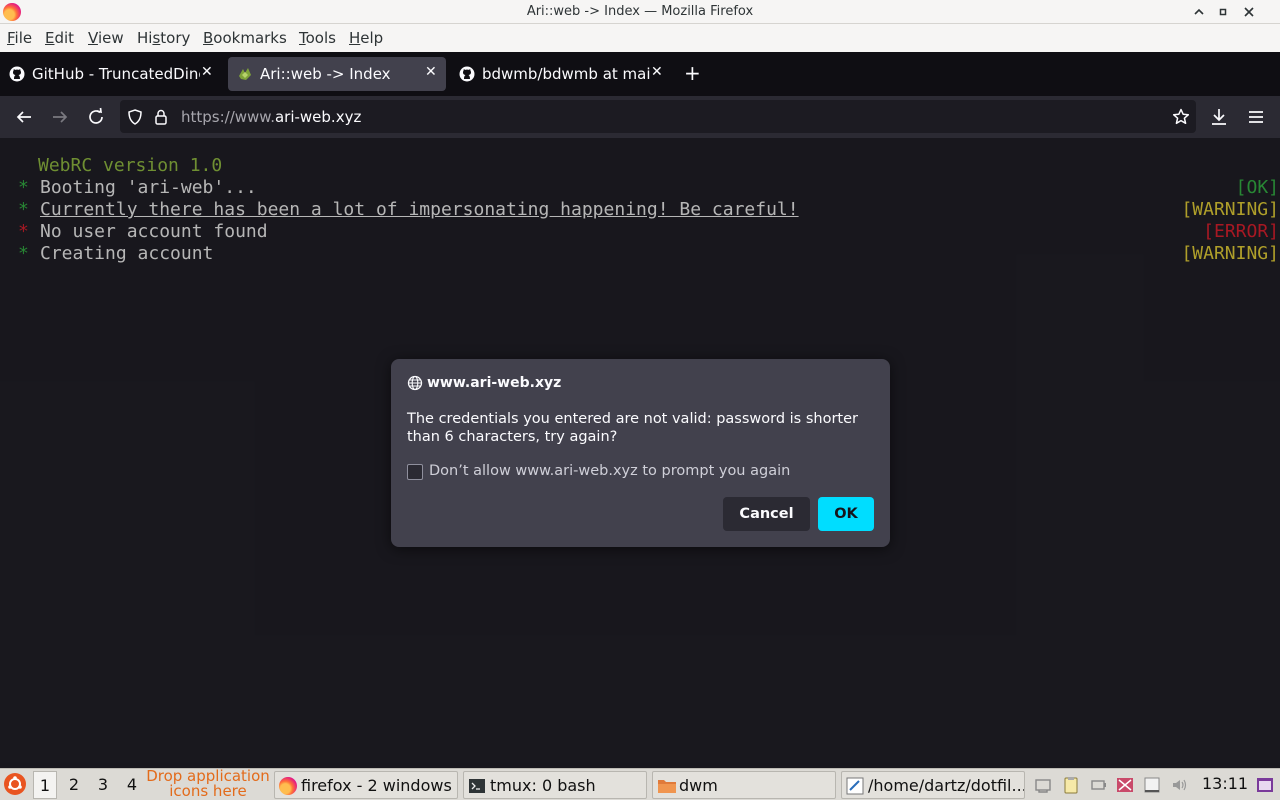  What do you see at coordinates (1099, 785) in the screenshot?
I see `battery-tray-icon` at bounding box center [1099, 785].